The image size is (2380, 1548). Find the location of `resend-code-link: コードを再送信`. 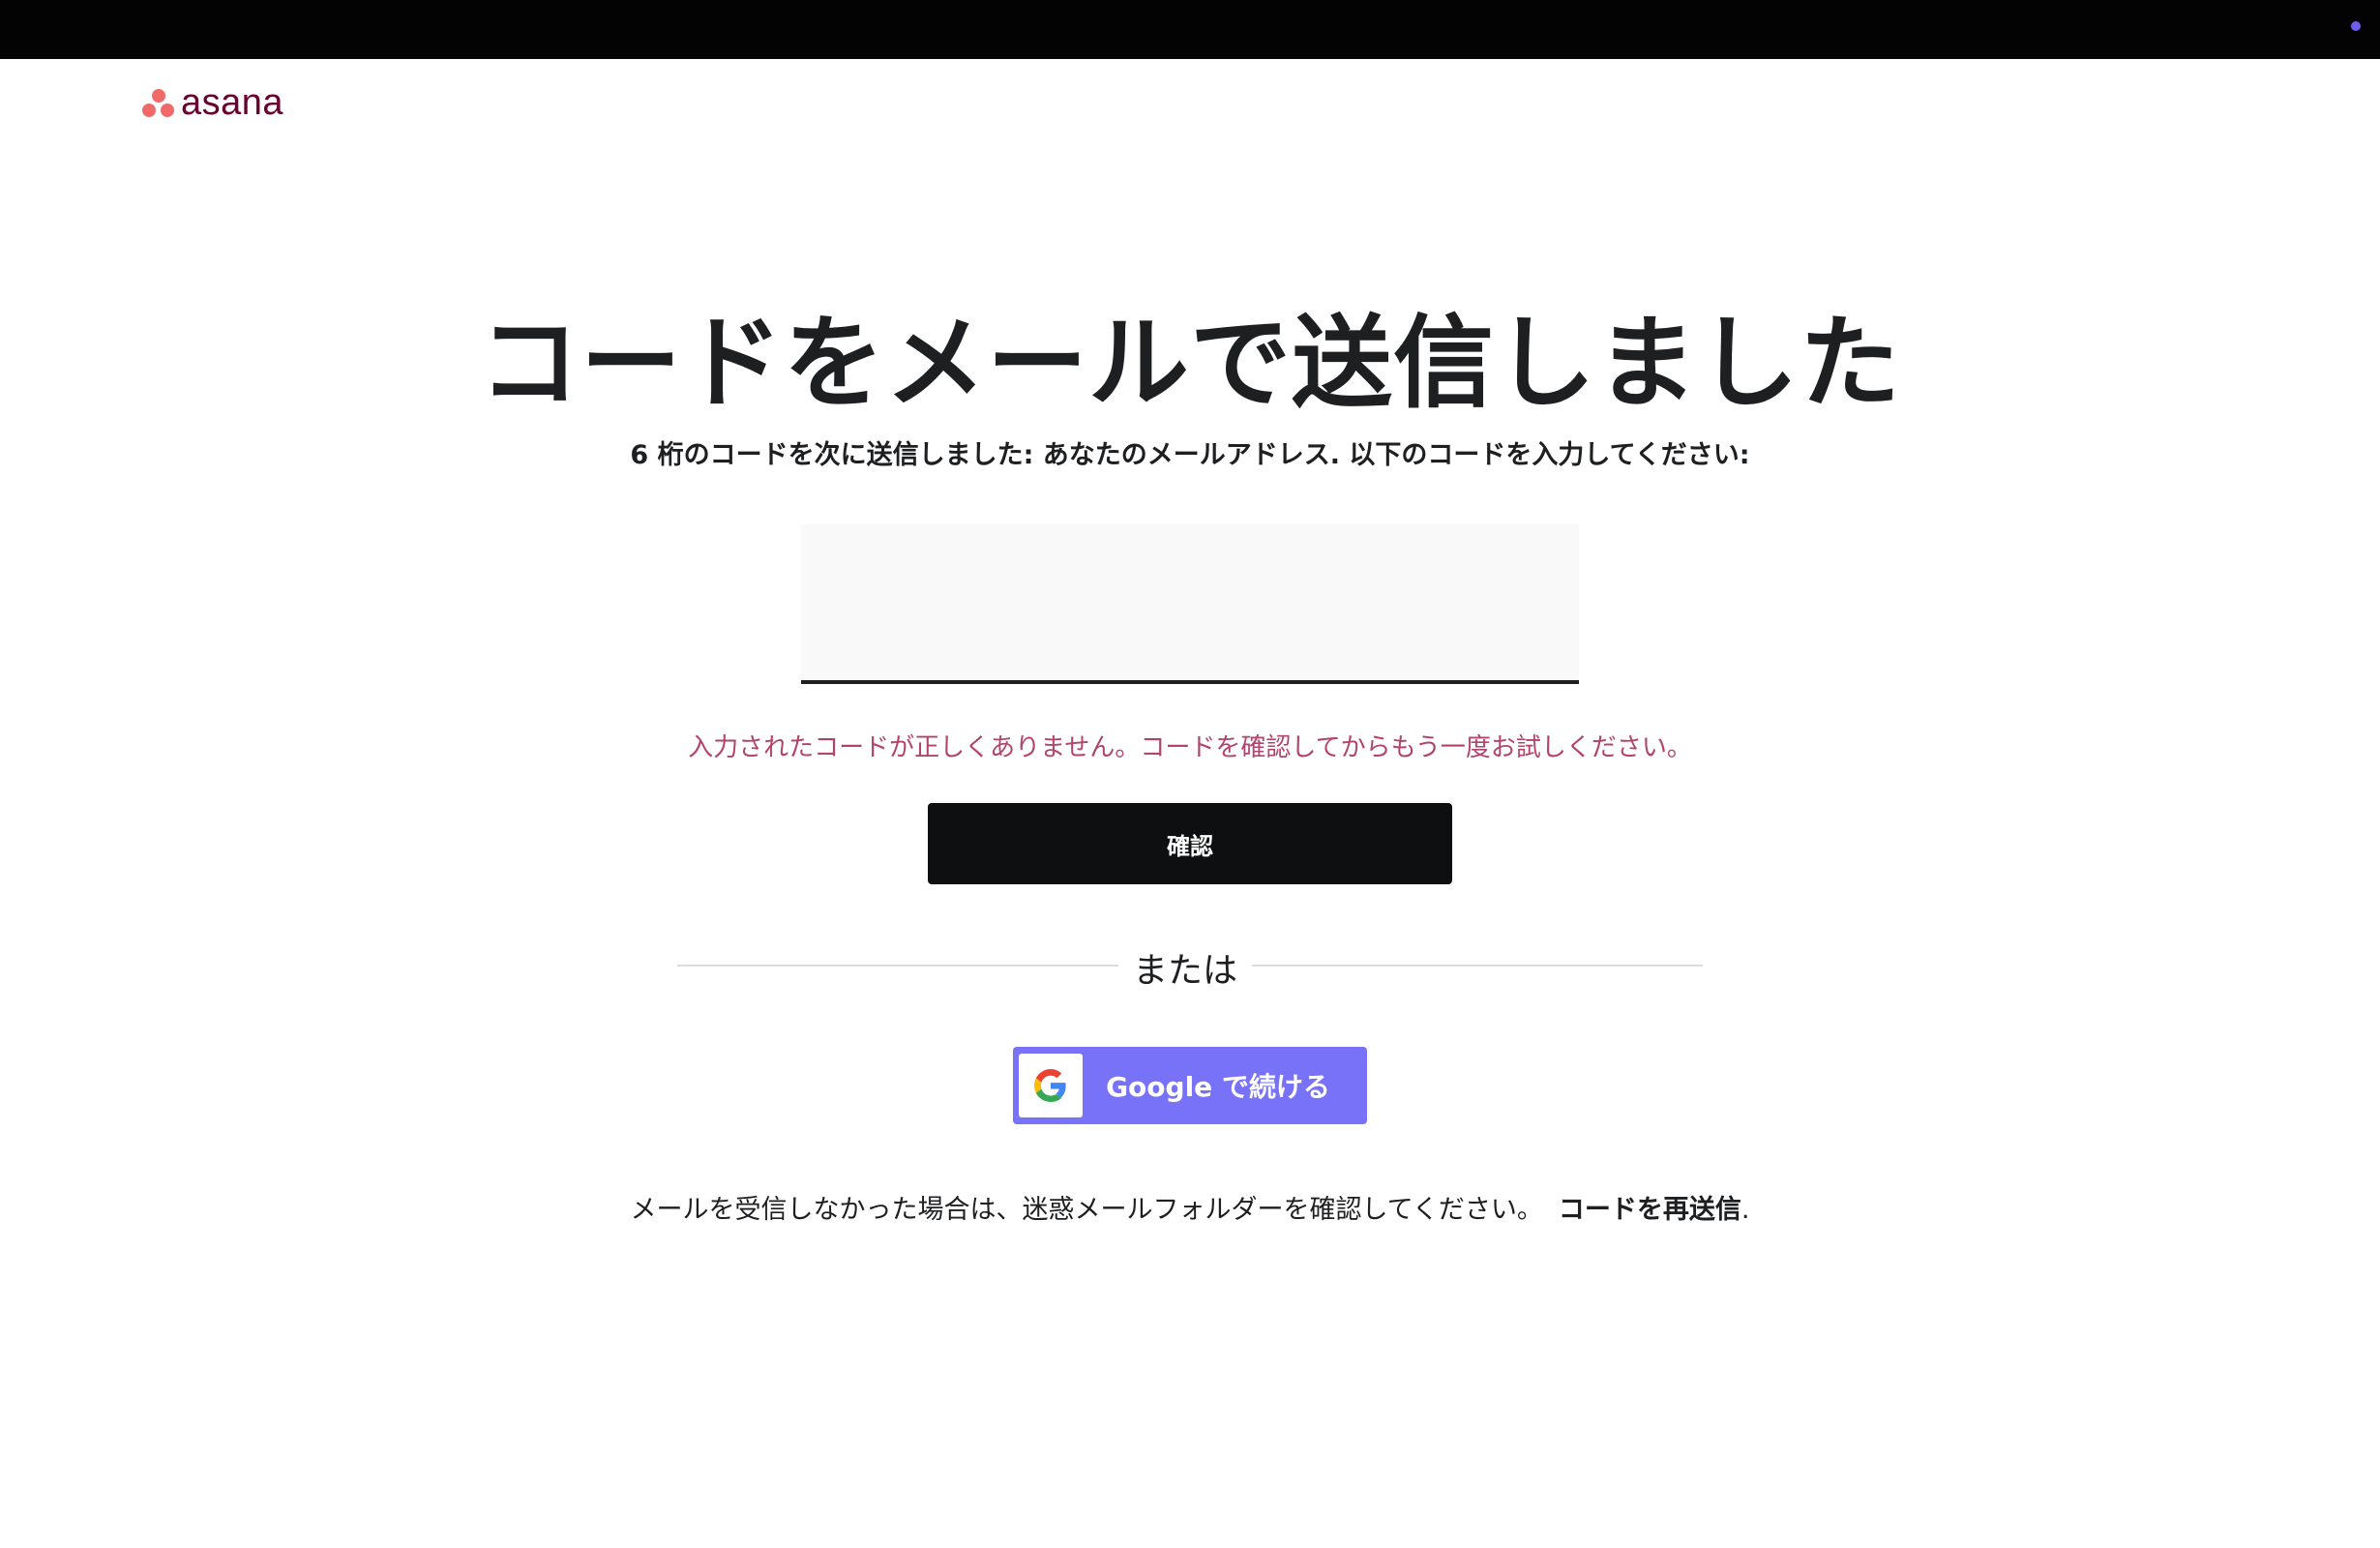

resend-code-link: コードを再送信 is located at coordinates (1650, 1210).